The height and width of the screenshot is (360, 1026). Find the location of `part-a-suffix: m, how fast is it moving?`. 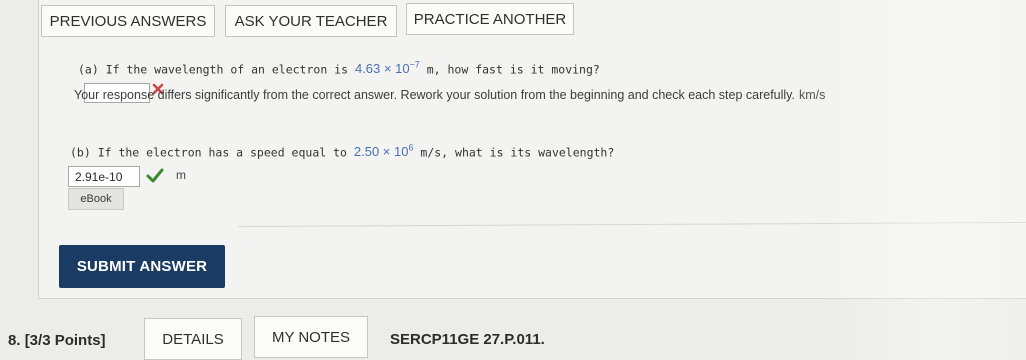

part-a-suffix: m, how fast is it moving? is located at coordinates (509, 69).